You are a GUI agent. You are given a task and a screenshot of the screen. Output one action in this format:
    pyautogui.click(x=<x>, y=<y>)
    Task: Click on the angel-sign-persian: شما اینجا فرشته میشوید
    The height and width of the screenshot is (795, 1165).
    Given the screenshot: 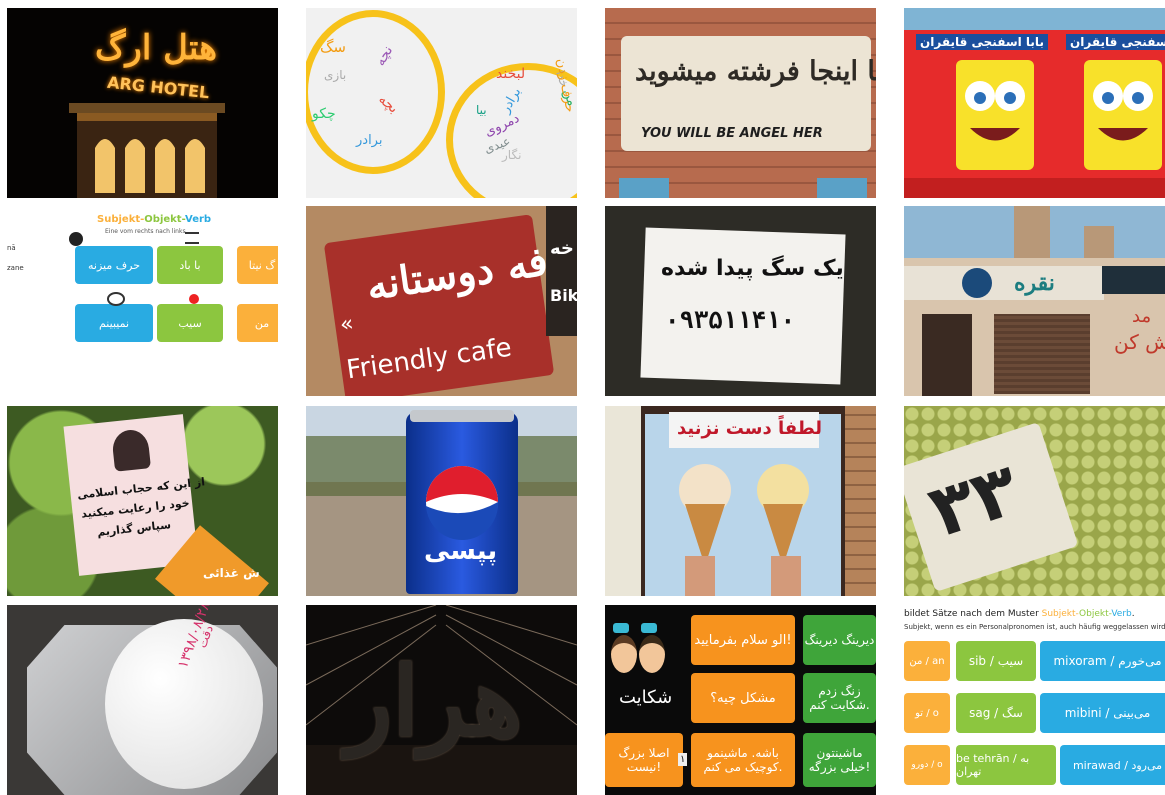 What is the action you would take?
    pyautogui.click(x=755, y=71)
    